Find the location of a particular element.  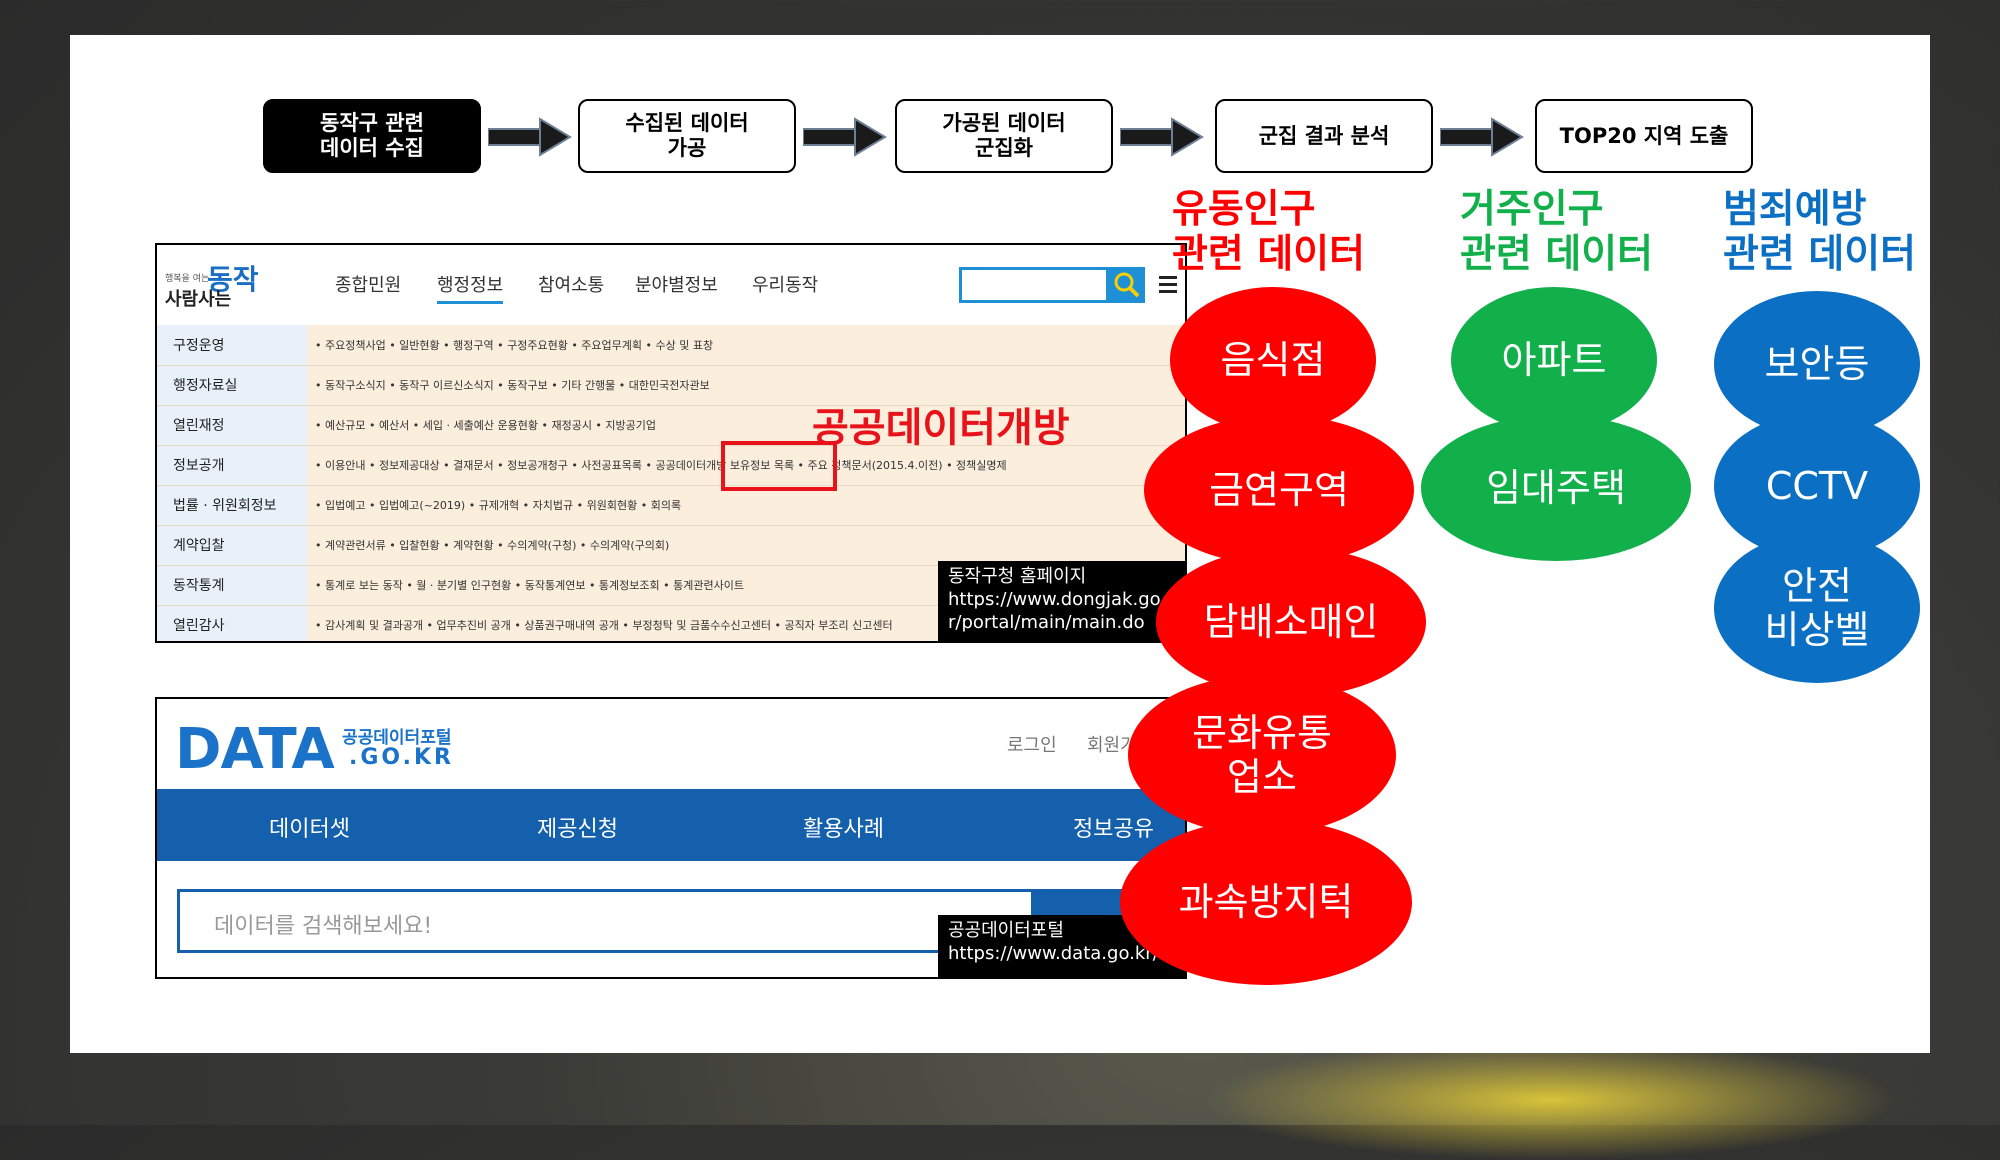

data-portal-logo-domain: .GO.KR is located at coordinates (401, 757).